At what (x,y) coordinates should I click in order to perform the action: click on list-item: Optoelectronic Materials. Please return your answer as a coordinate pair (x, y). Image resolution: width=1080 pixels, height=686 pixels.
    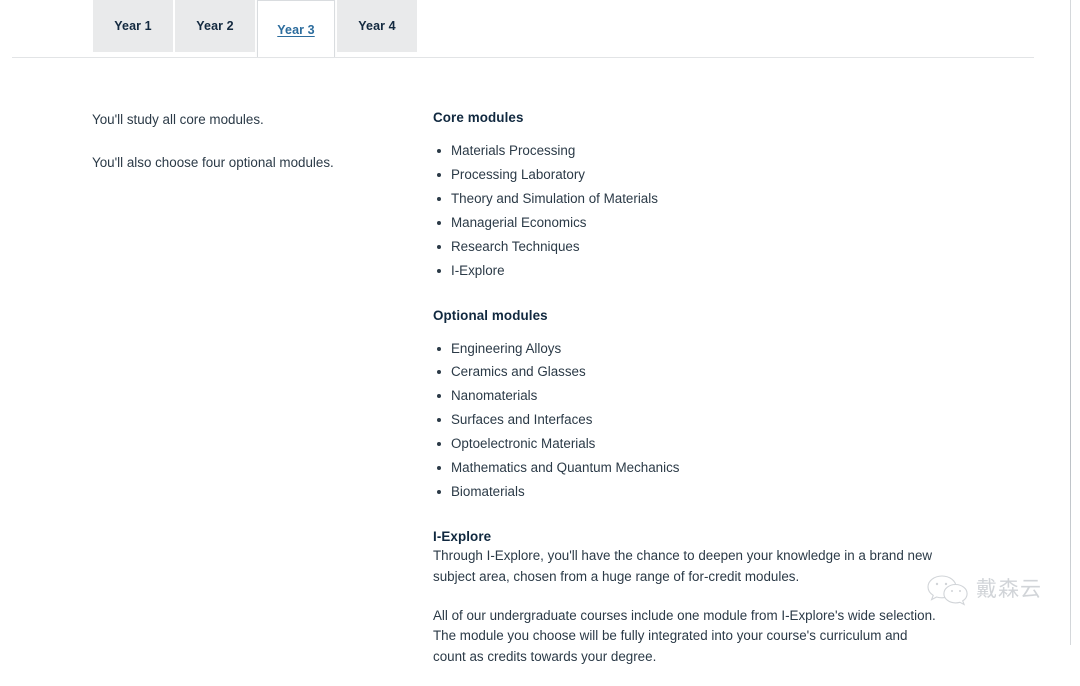
    Looking at the image, I should click on (688, 444).